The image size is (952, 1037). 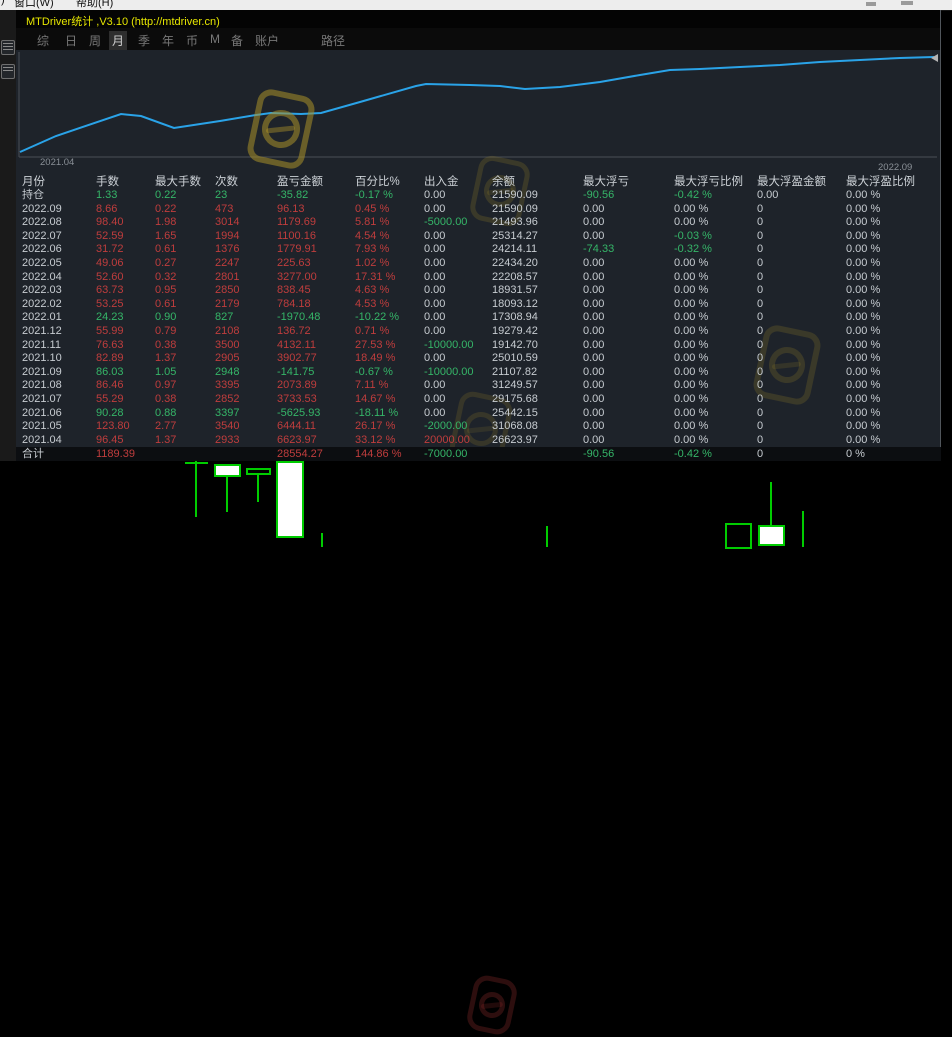 What do you see at coordinates (446, 426) in the screenshot?
I see `cell: -2000.00` at bounding box center [446, 426].